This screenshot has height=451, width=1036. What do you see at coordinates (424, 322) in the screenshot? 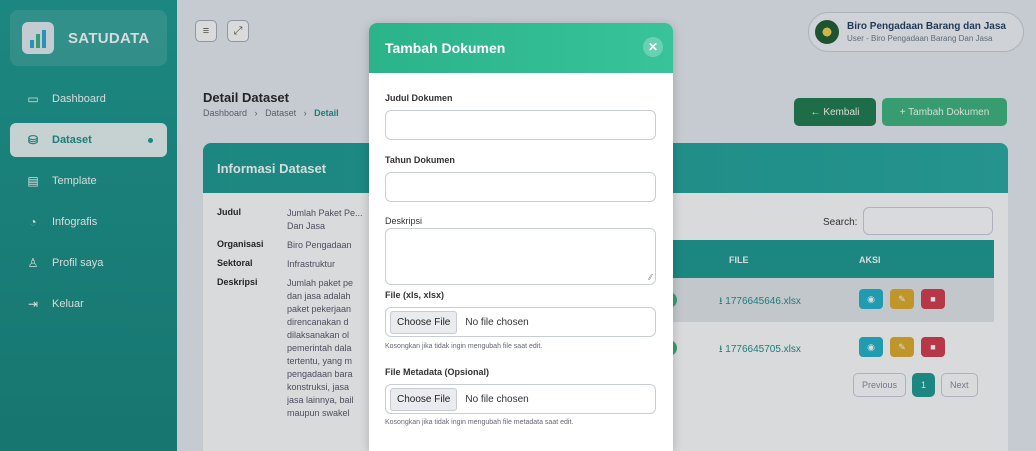
I see `choose-file-button: Choose File` at bounding box center [424, 322].